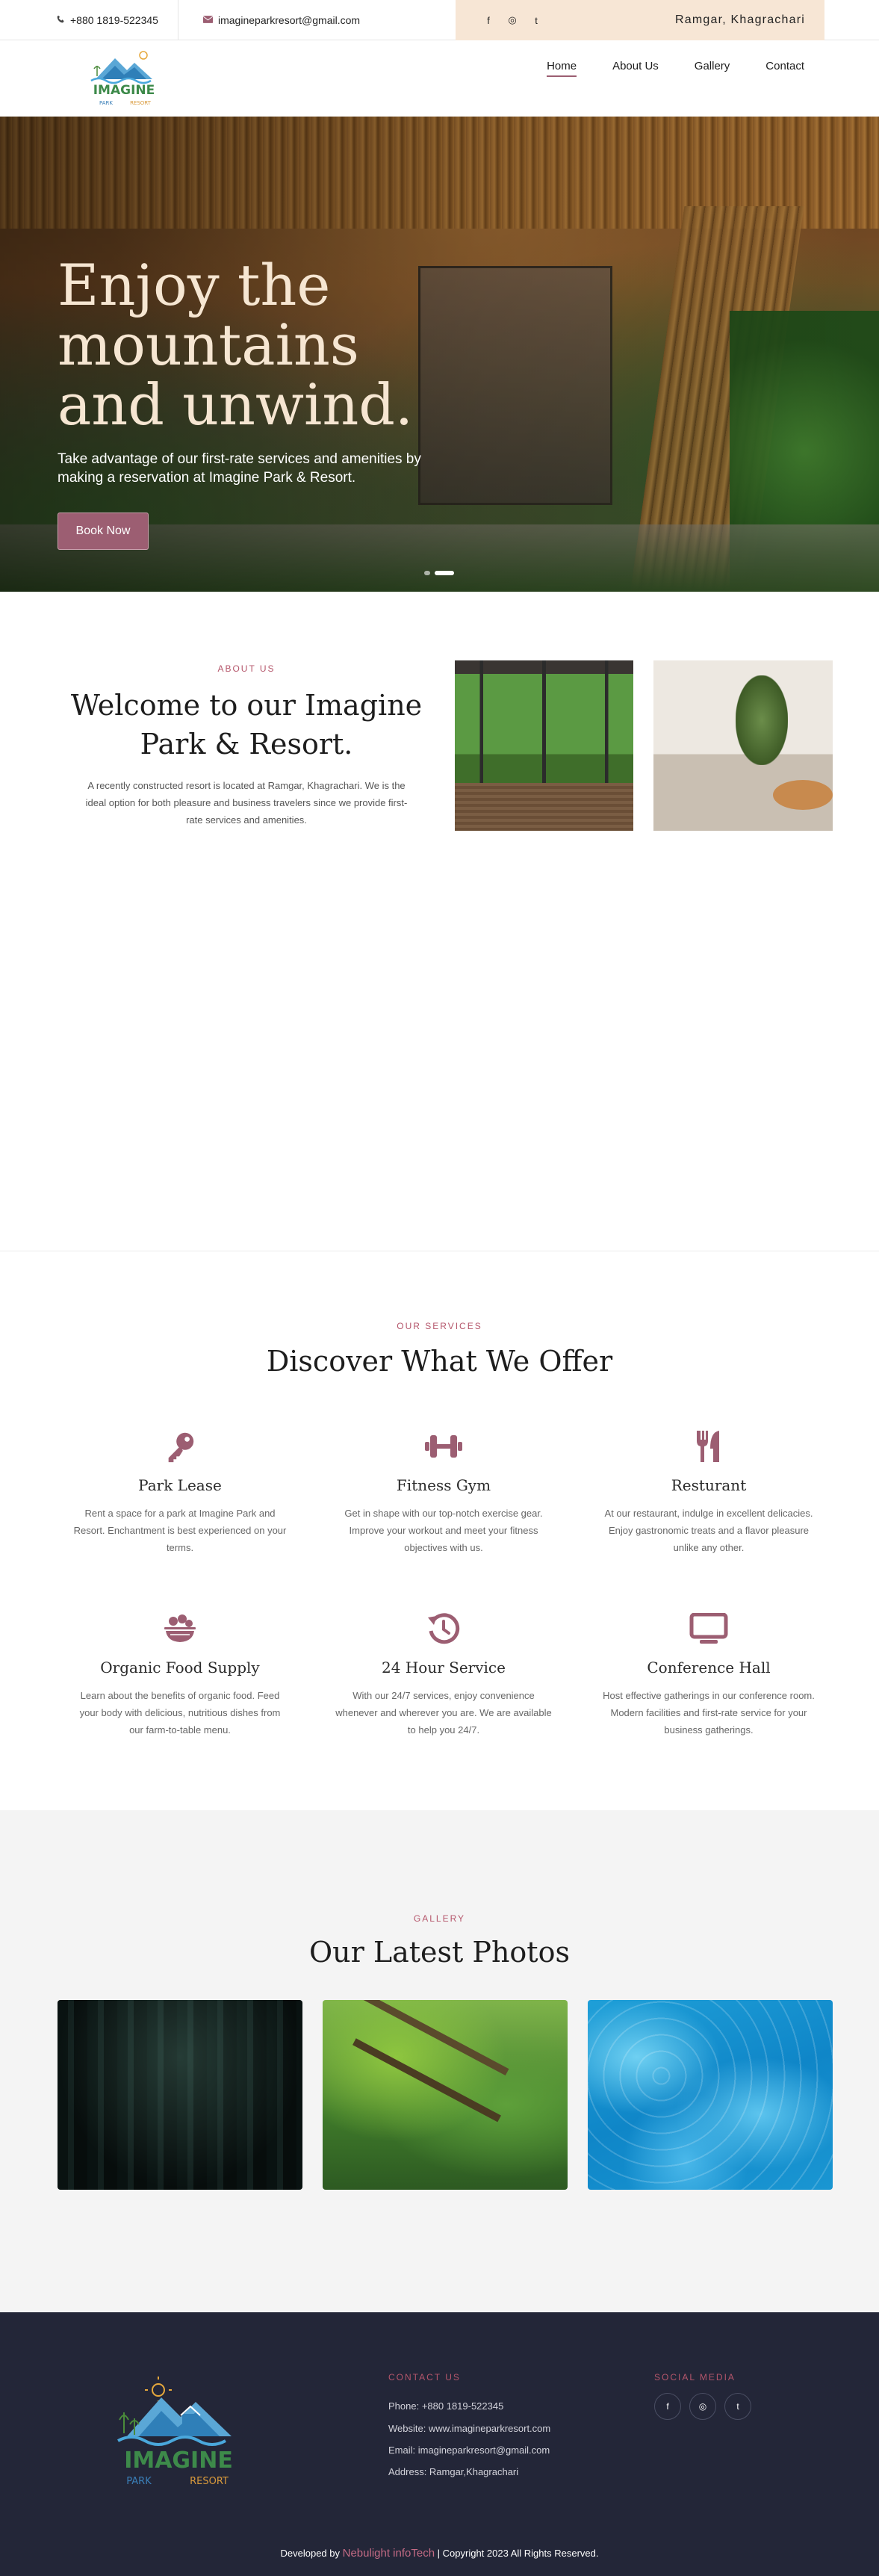 This screenshot has width=879, height=2576. What do you see at coordinates (785, 67) in the screenshot?
I see `nav-contact: Contact` at bounding box center [785, 67].